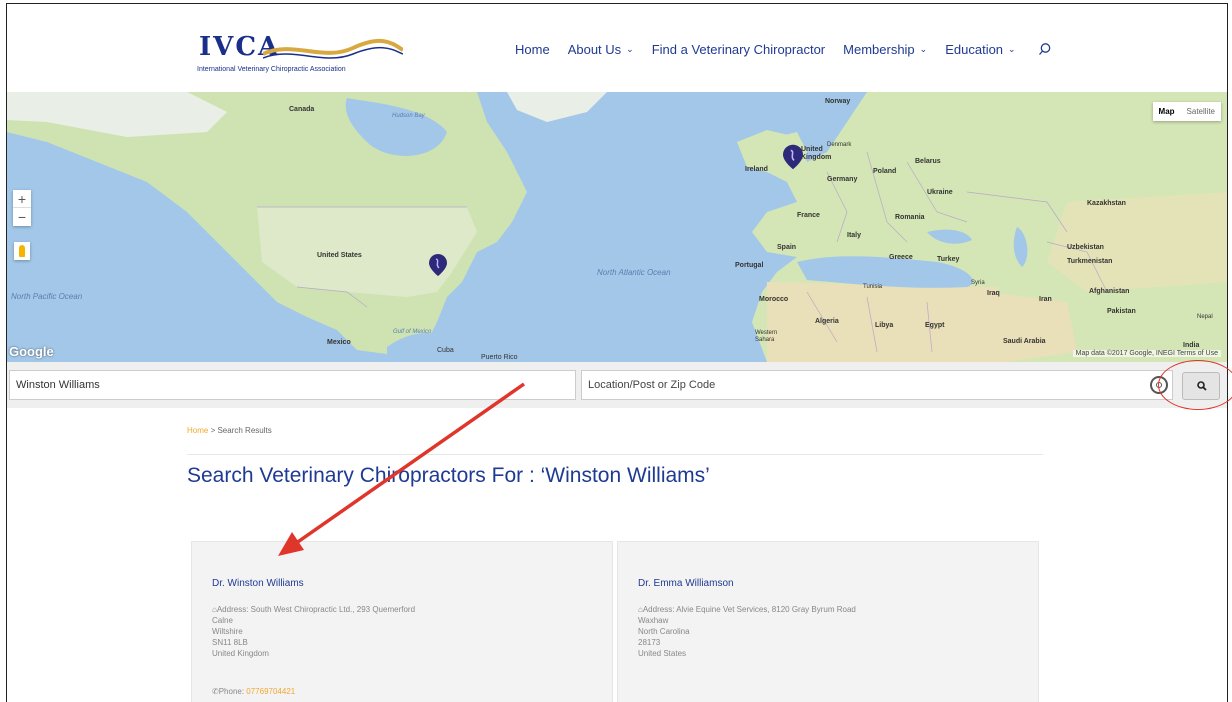 The width and height of the screenshot is (1232, 702). Describe the element at coordinates (756, 169) in the screenshot. I see `map-label: Ireland` at that location.